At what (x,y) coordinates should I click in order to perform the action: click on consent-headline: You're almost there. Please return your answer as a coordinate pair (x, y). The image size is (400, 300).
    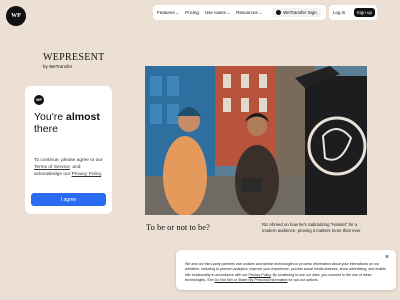
    Looking at the image, I should click on (68, 123).